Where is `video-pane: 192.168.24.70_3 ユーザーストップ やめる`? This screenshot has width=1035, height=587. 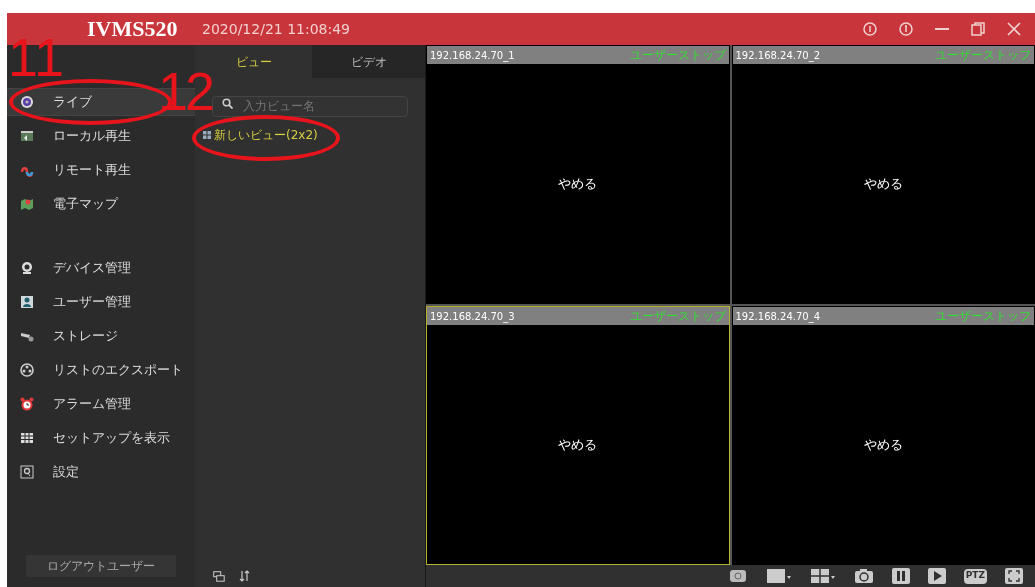
video-pane: 192.168.24.70_3 ユーザーストップ やめる is located at coordinates (578, 435).